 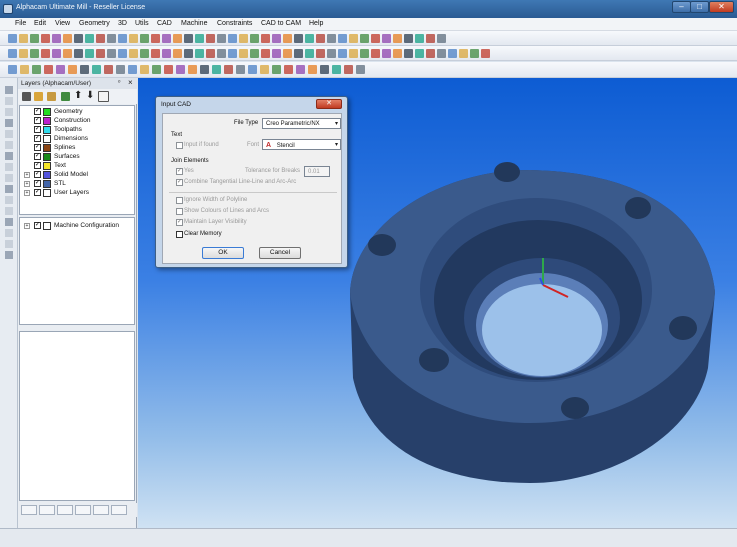 What do you see at coordinates (103, 96) in the screenshot?
I see `layer-tree-icon` at bounding box center [103, 96].